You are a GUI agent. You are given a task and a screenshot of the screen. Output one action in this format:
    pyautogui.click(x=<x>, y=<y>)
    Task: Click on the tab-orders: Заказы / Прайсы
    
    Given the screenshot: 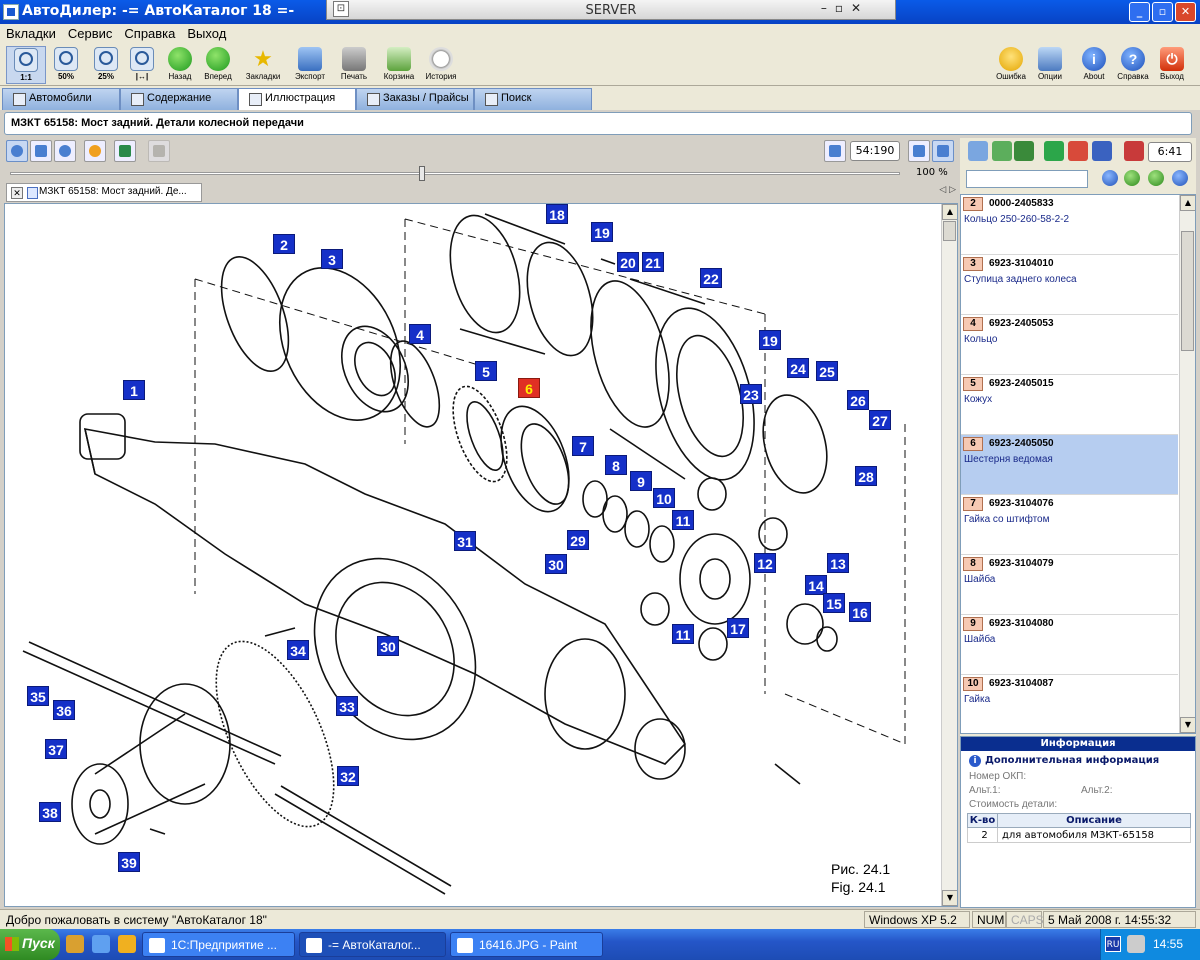 What is the action you would take?
    pyautogui.click(x=415, y=99)
    